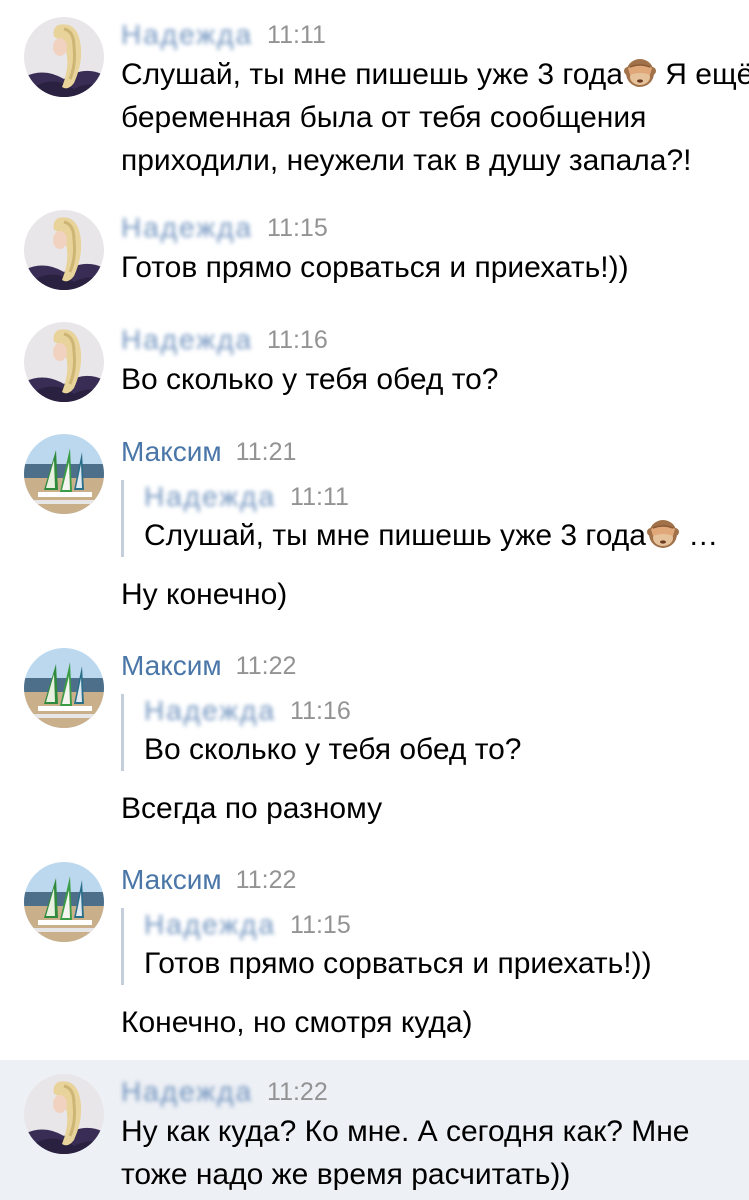  I want to click on quoted-text: Во сколько у тебя обед то?, so click(333, 749).